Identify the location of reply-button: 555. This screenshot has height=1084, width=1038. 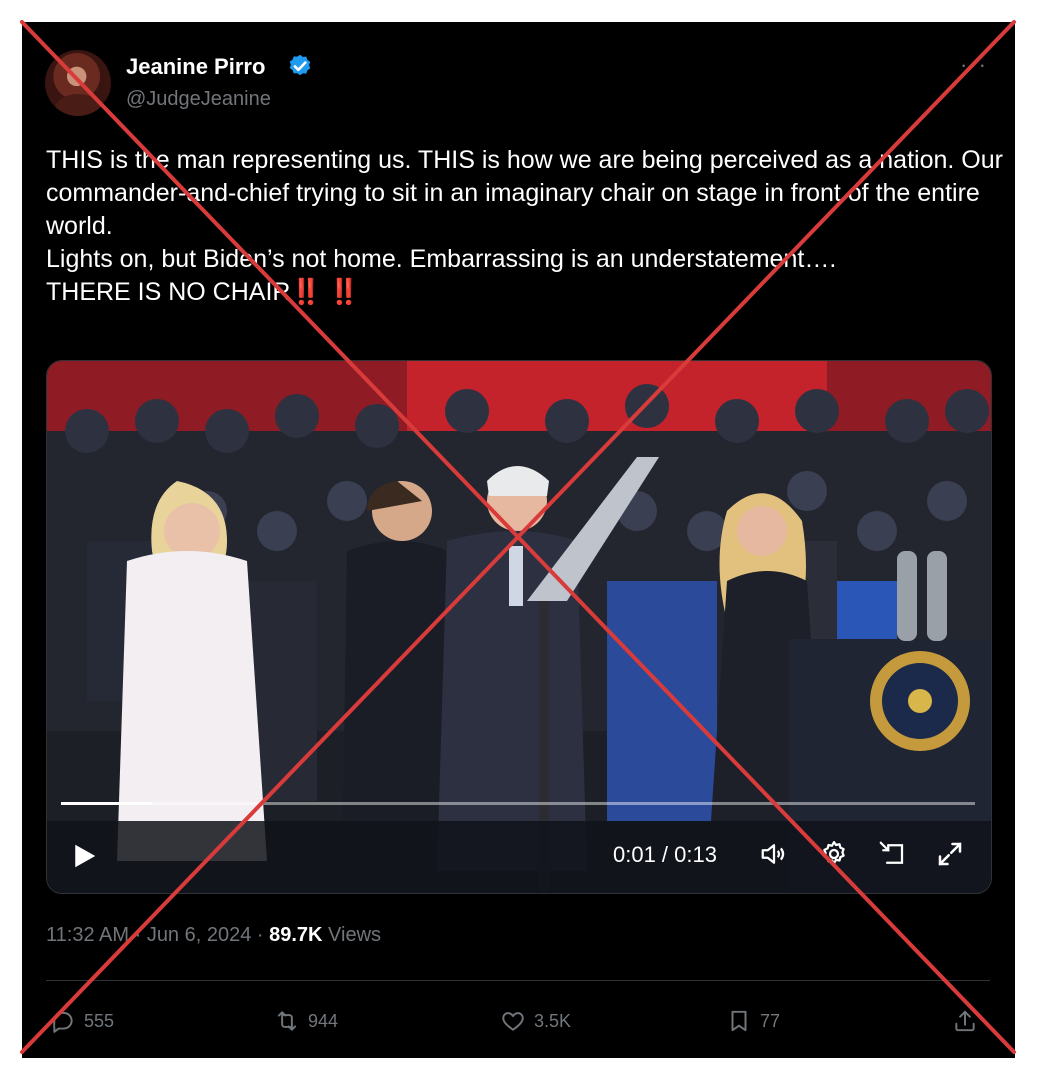
(82, 1021).